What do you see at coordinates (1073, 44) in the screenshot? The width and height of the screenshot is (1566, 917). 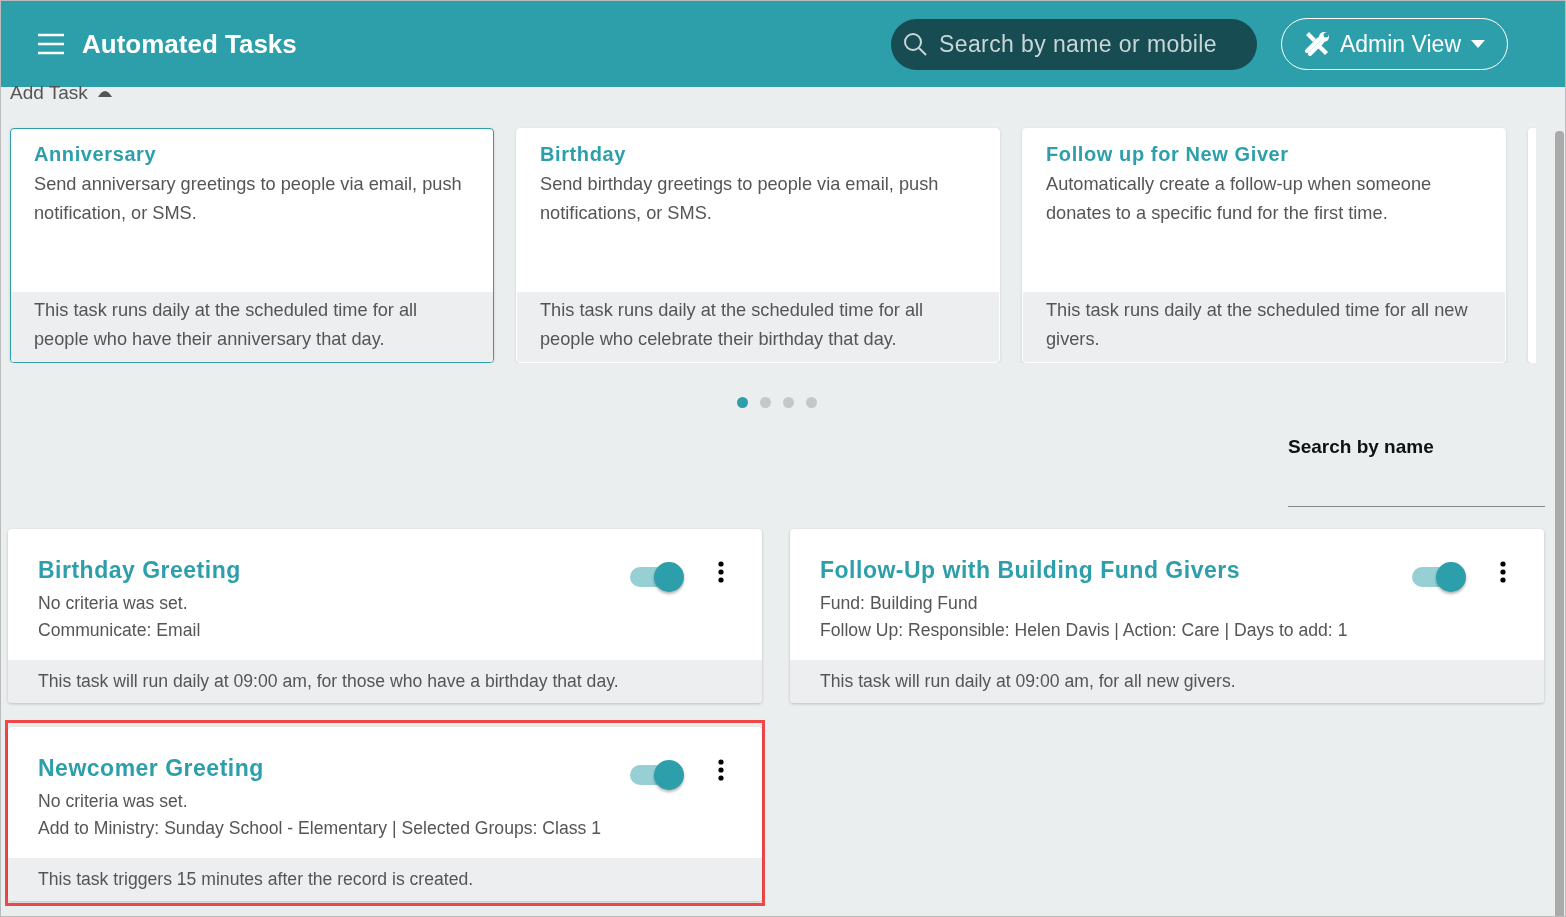 I see `search-field: Search by name or mobile` at bounding box center [1073, 44].